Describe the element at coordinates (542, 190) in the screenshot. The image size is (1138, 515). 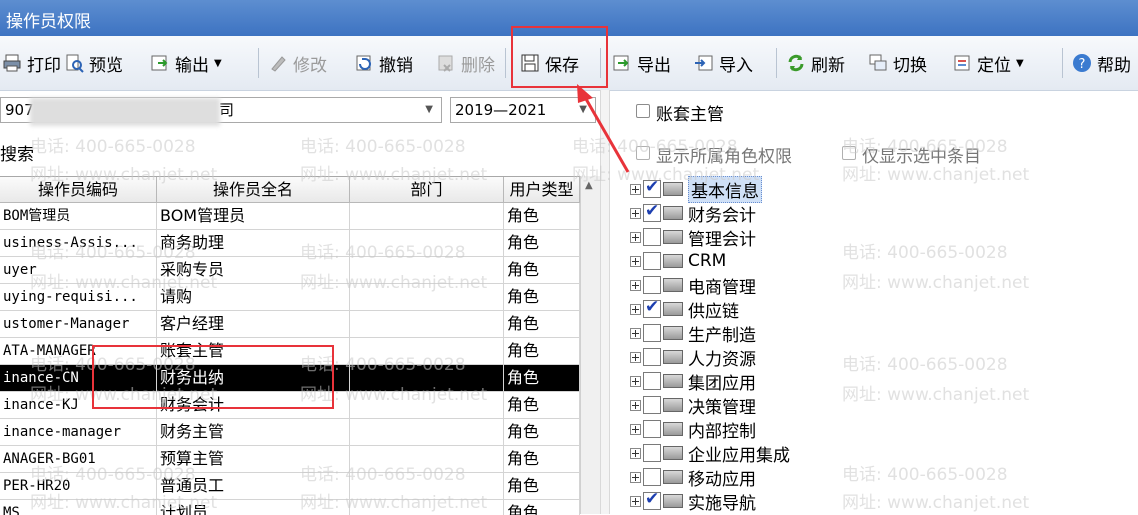
I see `column-header-type: 用户类型` at that location.